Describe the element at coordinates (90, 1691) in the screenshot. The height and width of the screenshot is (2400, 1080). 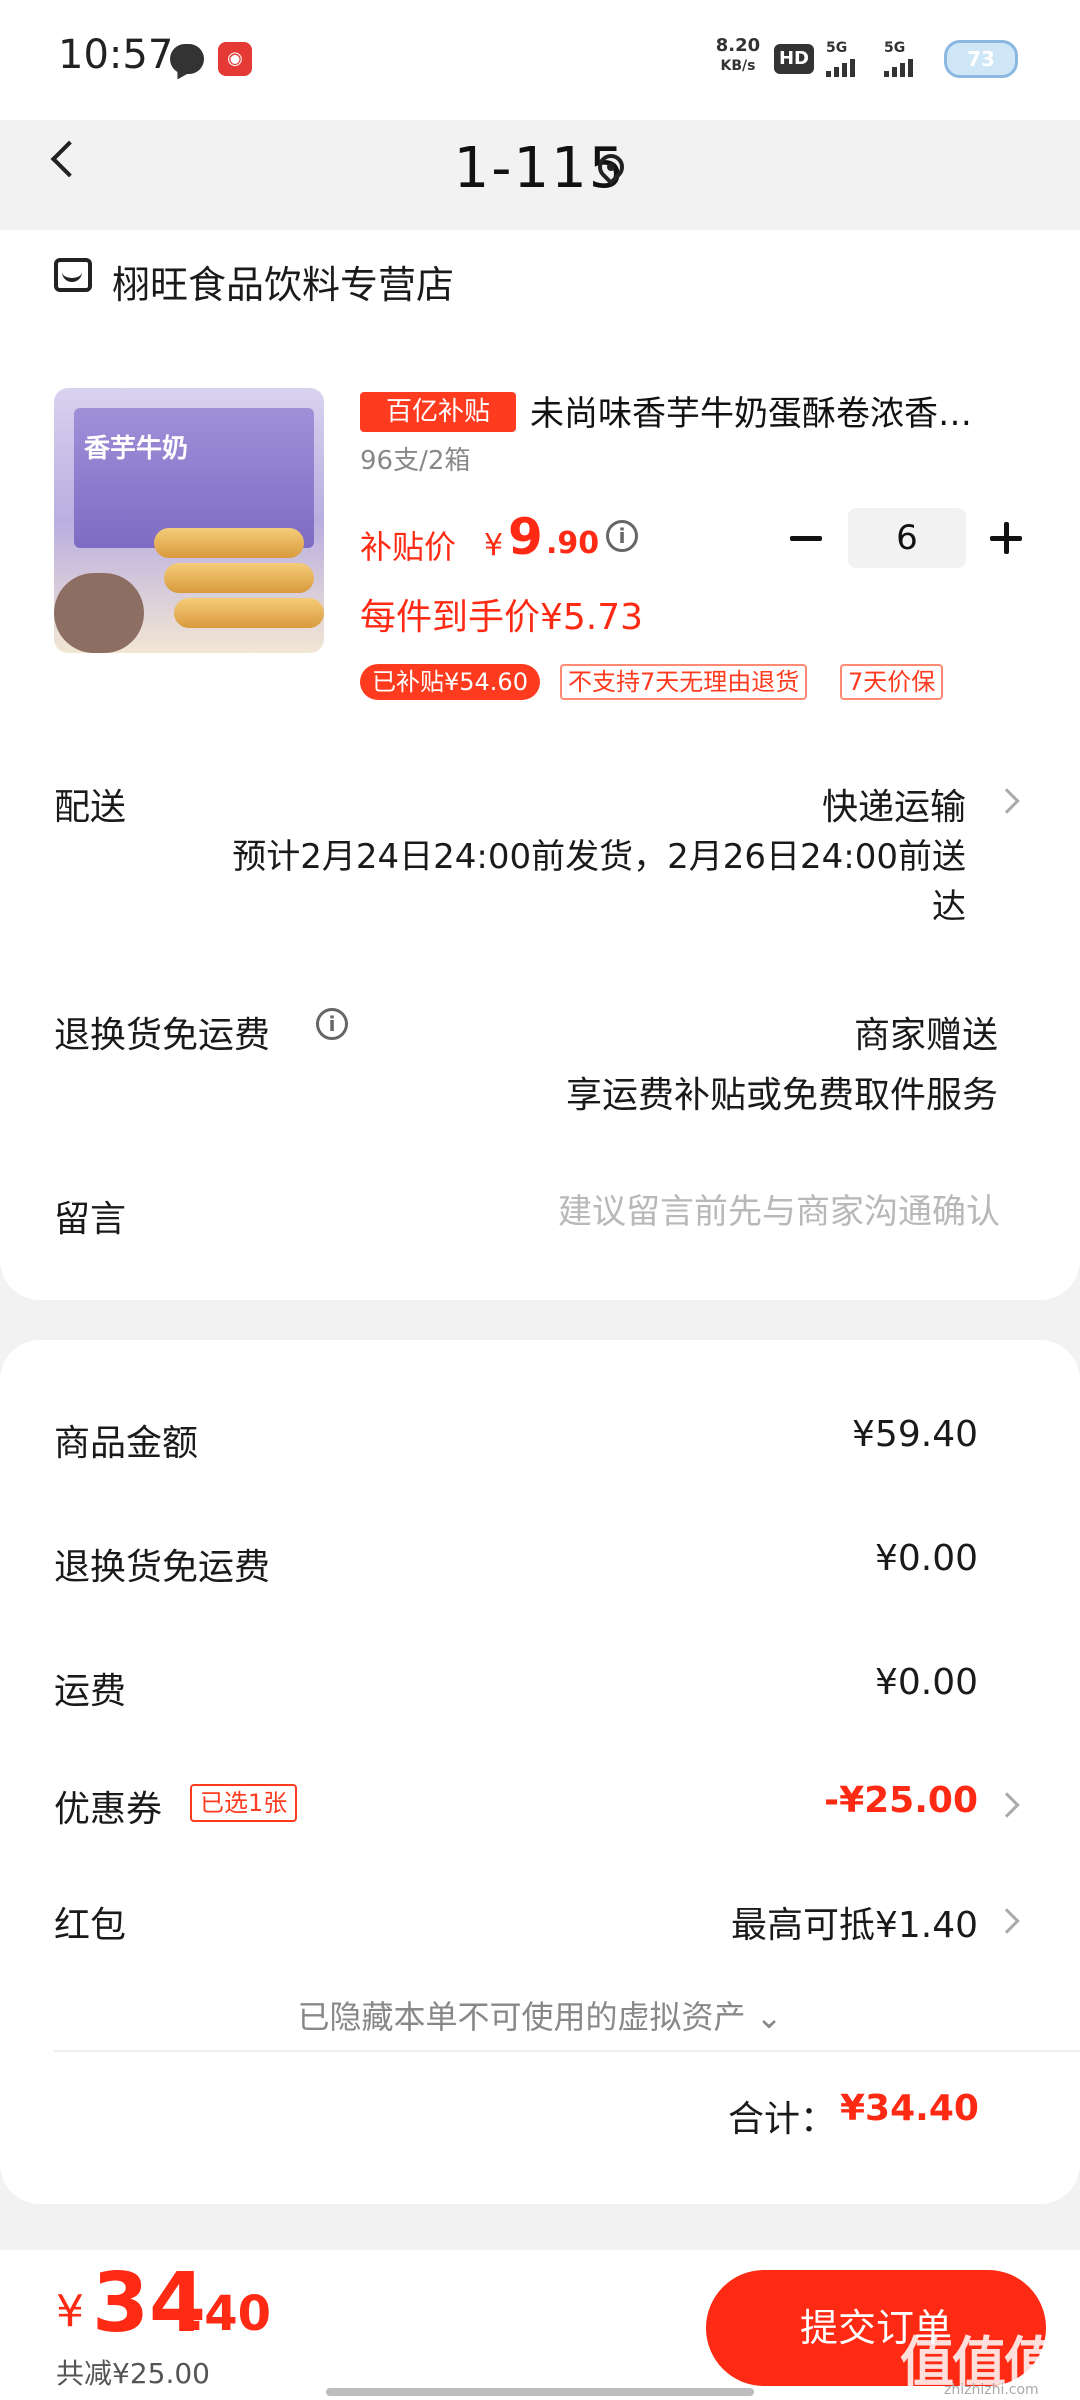
I see `shipping-fee-label: 运费` at that location.